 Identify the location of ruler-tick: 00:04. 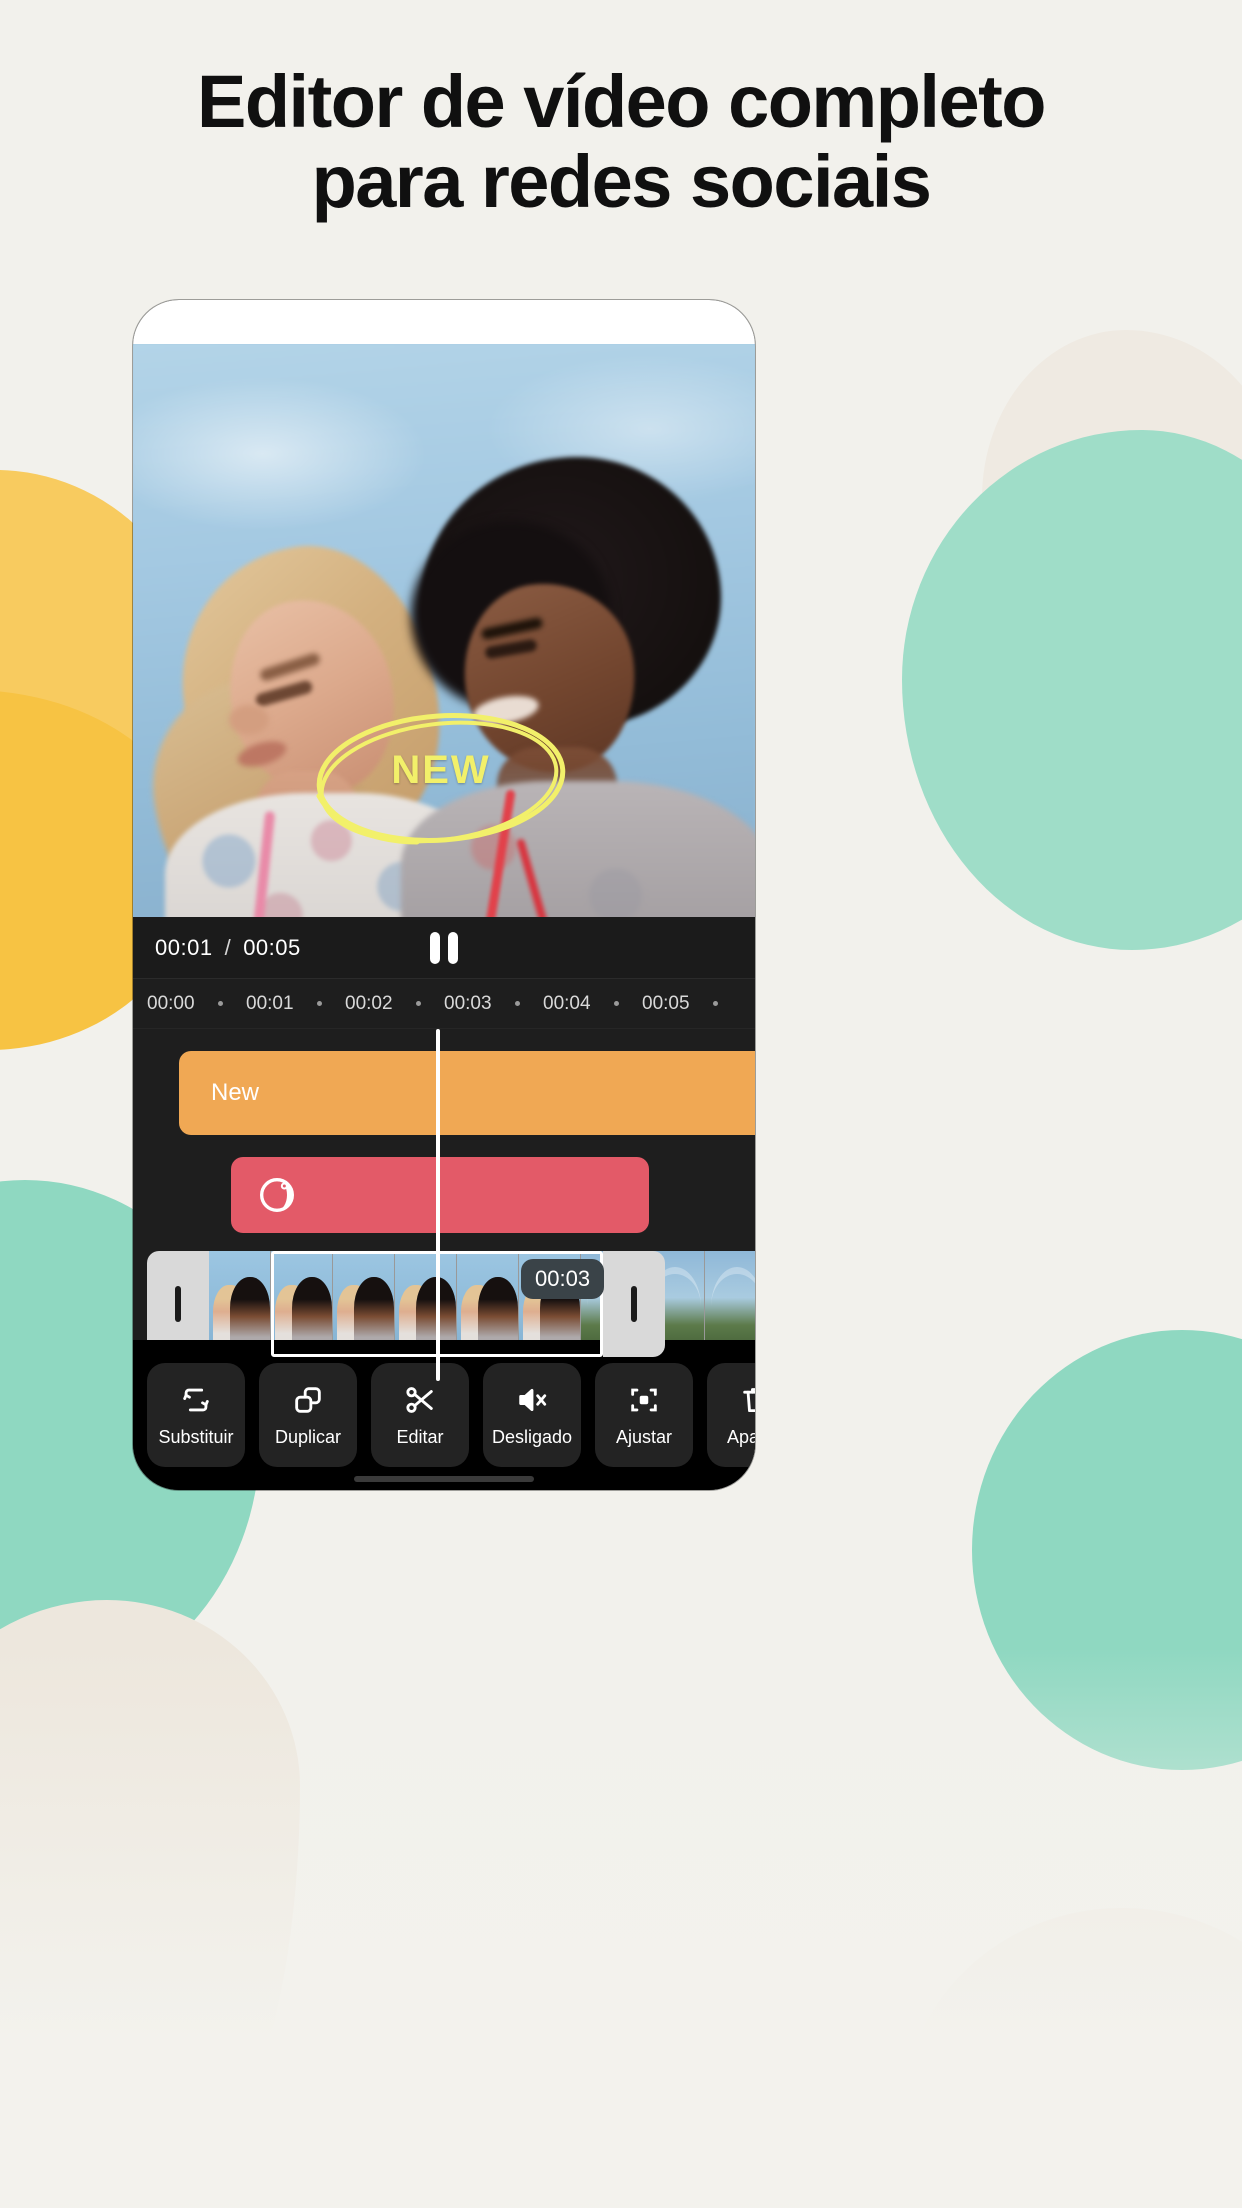
(567, 1003).